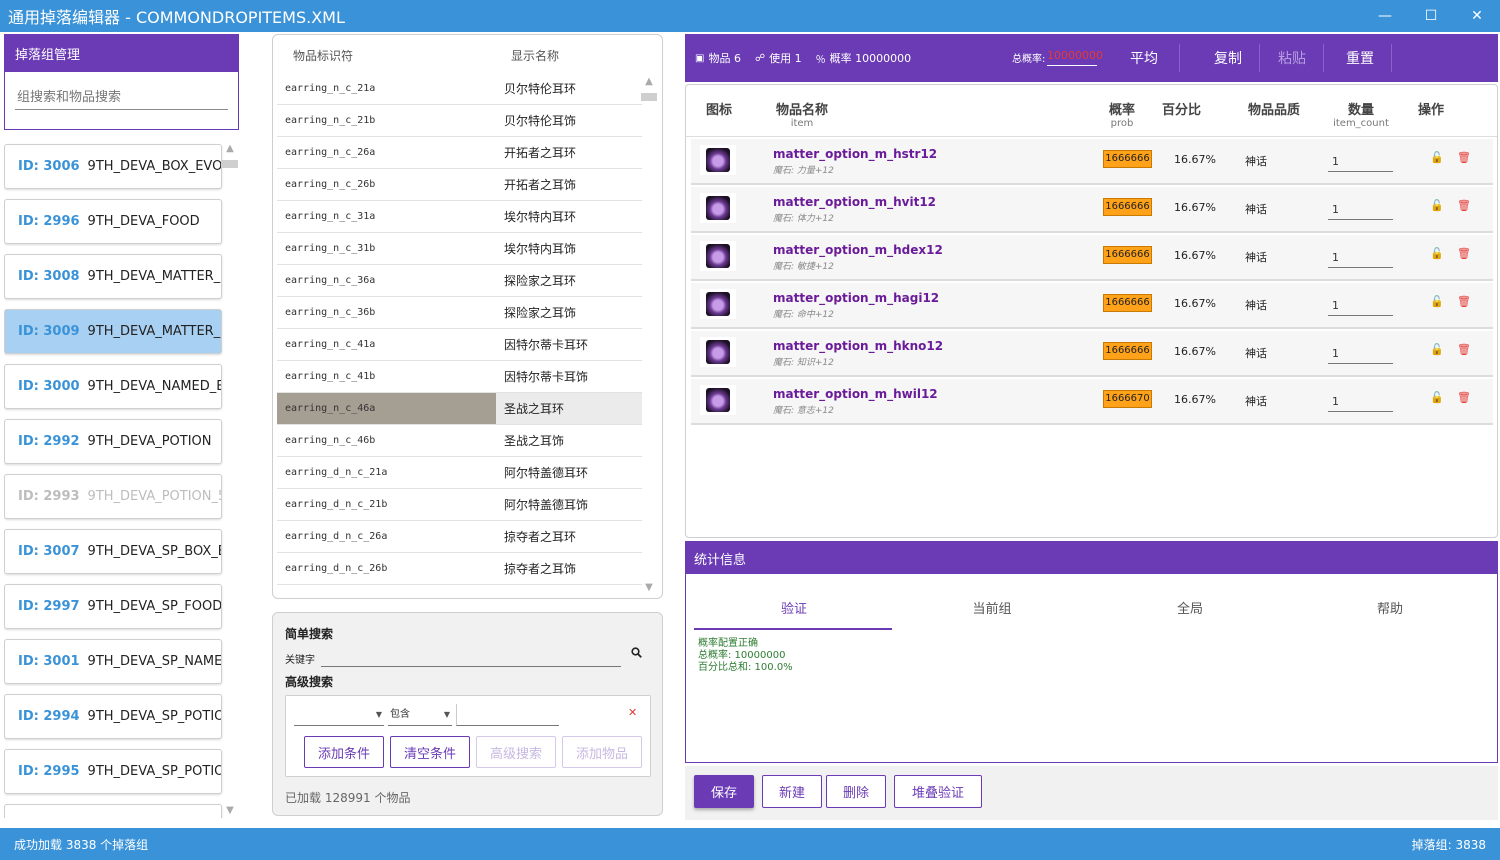 Image resolution: width=1500 pixels, height=860 pixels. What do you see at coordinates (230, 480) in the screenshot?
I see `group-list-scrollbar: ▲ ▼` at bounding box center [230, 480].